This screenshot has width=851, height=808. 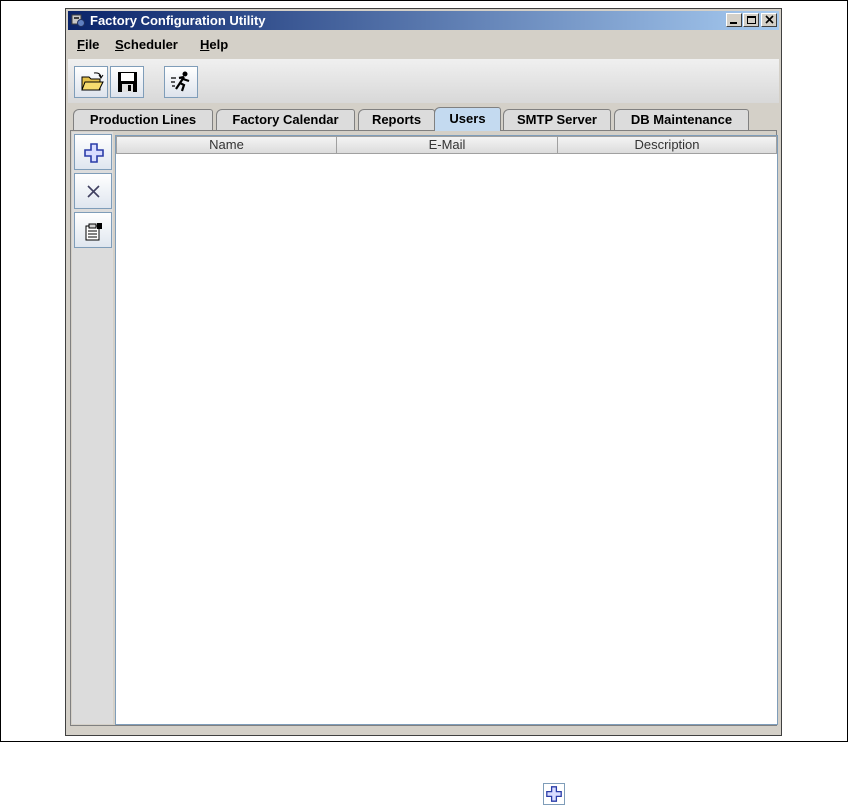 What do you see at coordinates (88, 44) in the screenshot?
I see `menu-file: File` at bounding box center [88, 44].